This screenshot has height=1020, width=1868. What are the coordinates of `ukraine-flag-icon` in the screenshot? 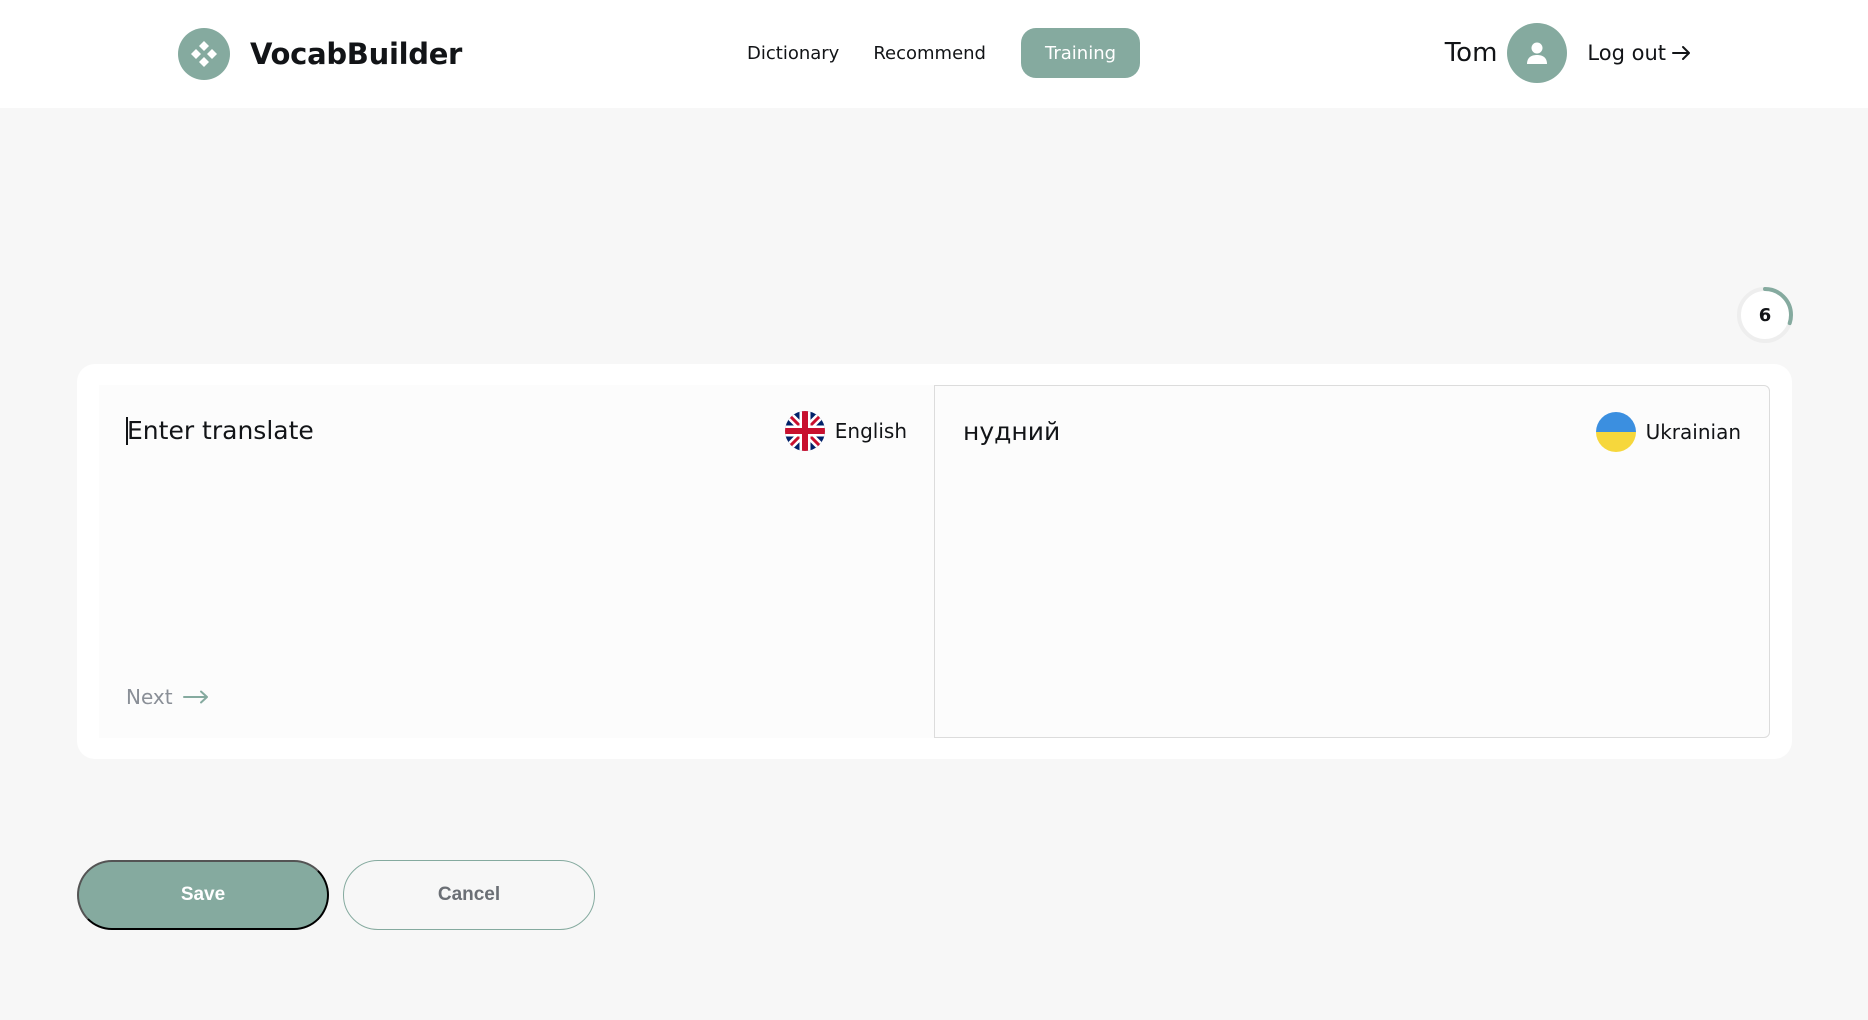 It's located at (1615, 432).